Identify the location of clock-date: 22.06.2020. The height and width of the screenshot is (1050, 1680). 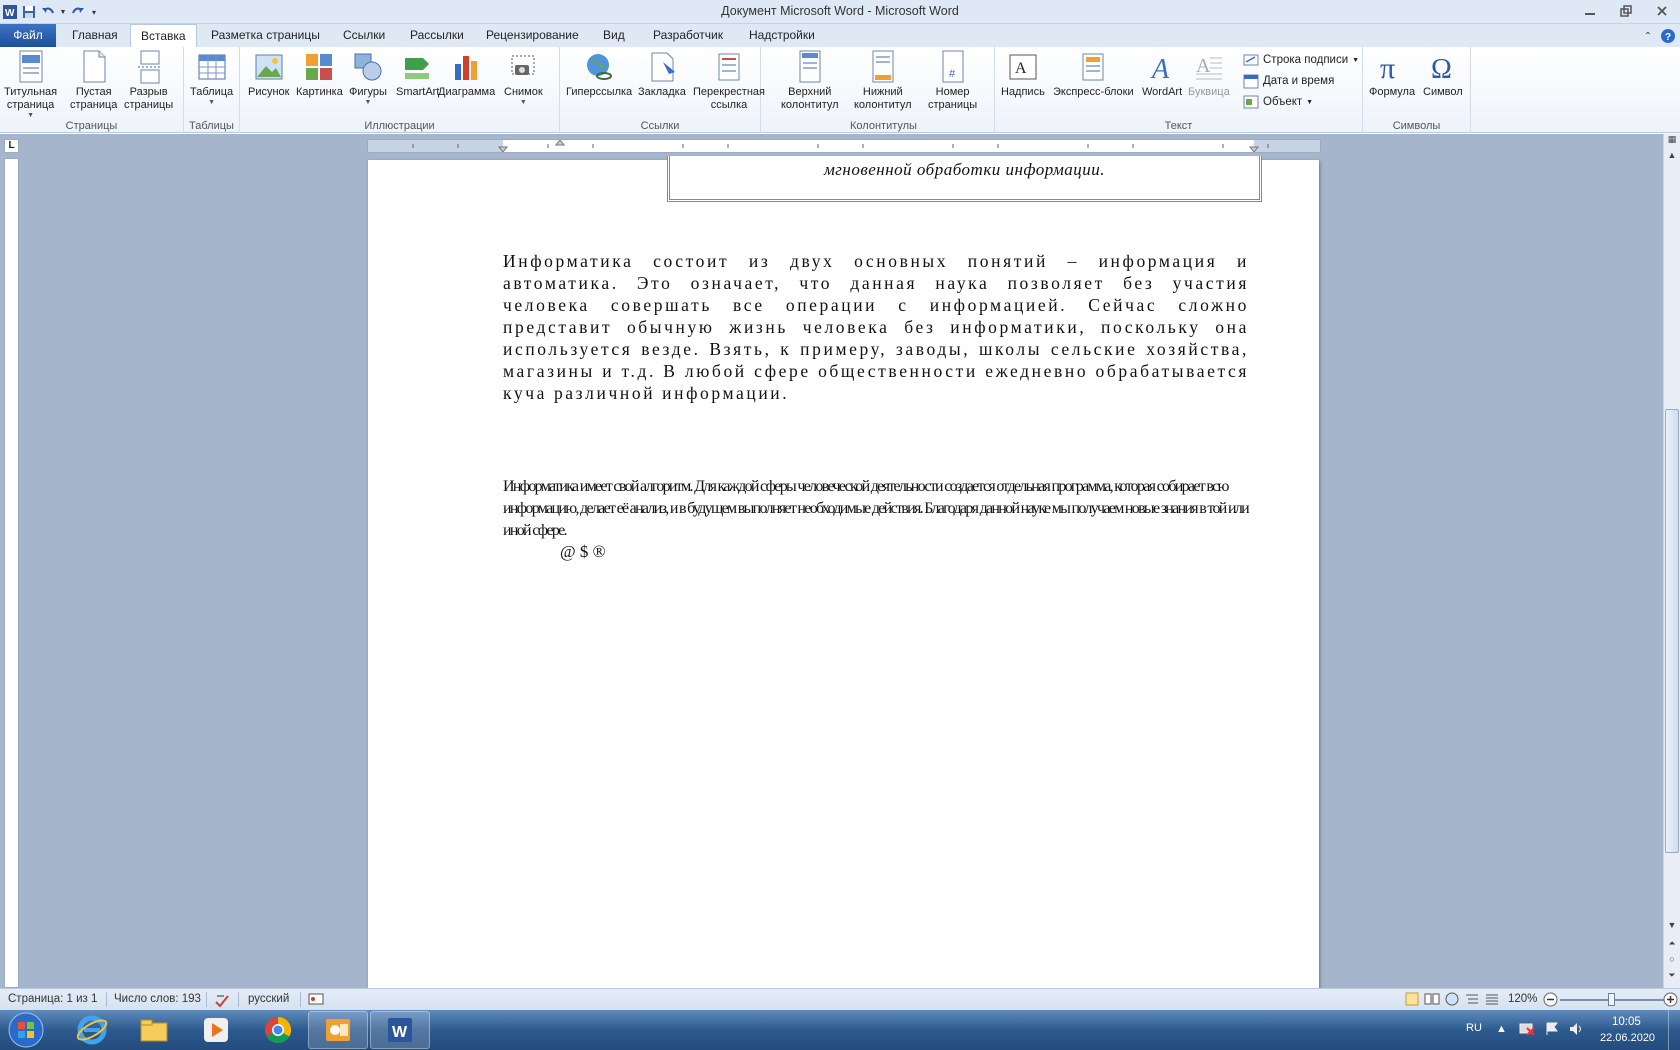
(1627, 1038).